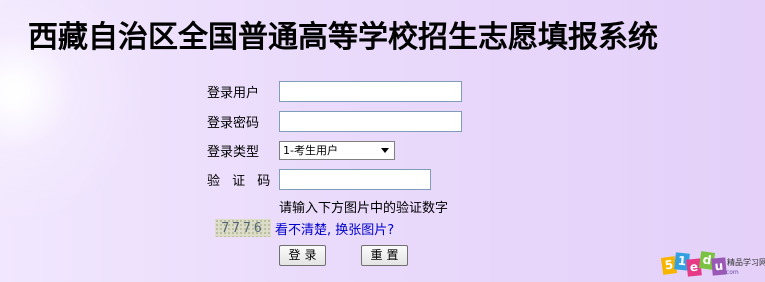  I want to click on login-type-selected-value: 1-考生用户, so click(310, 150).